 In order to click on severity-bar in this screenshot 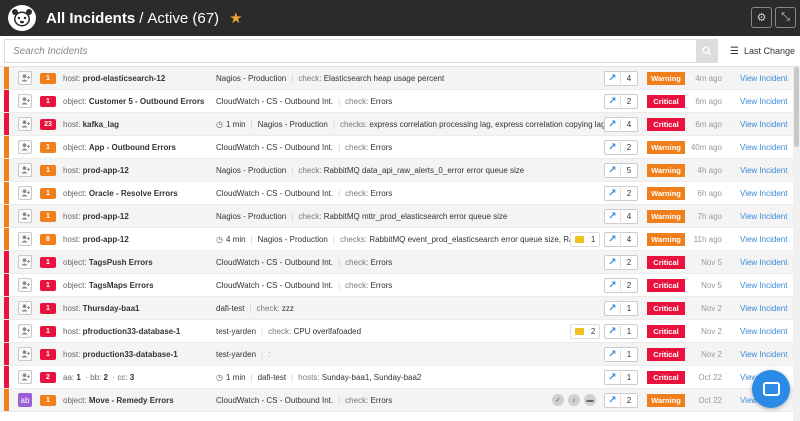, I will do `click(6, 239)`.